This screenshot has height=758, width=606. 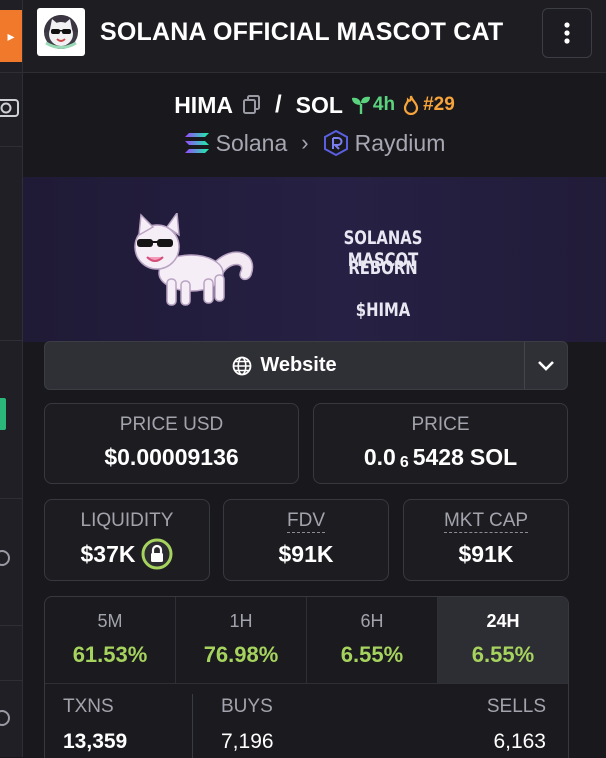 What do you see at coordinates (11, 378) in the screenshot?
I see `left-sidebar-strip: ▸` at bounding box center [11, 378].